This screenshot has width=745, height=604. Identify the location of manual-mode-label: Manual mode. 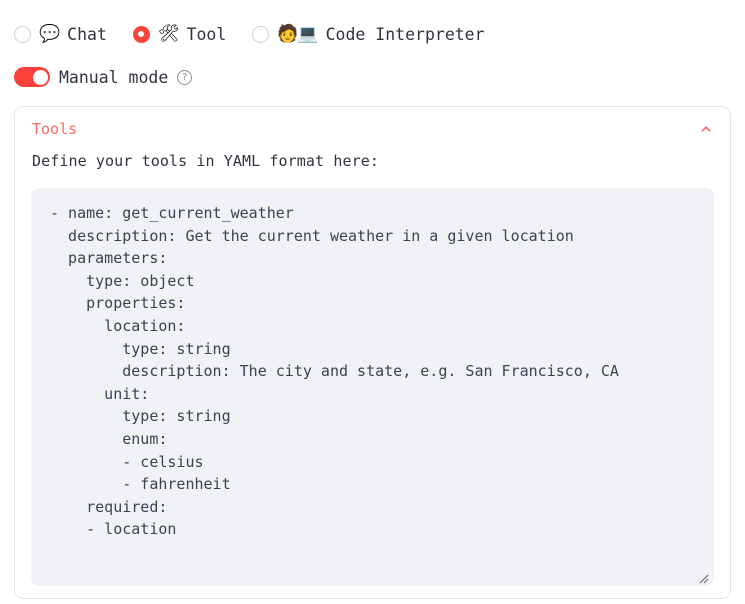
(114, 77).